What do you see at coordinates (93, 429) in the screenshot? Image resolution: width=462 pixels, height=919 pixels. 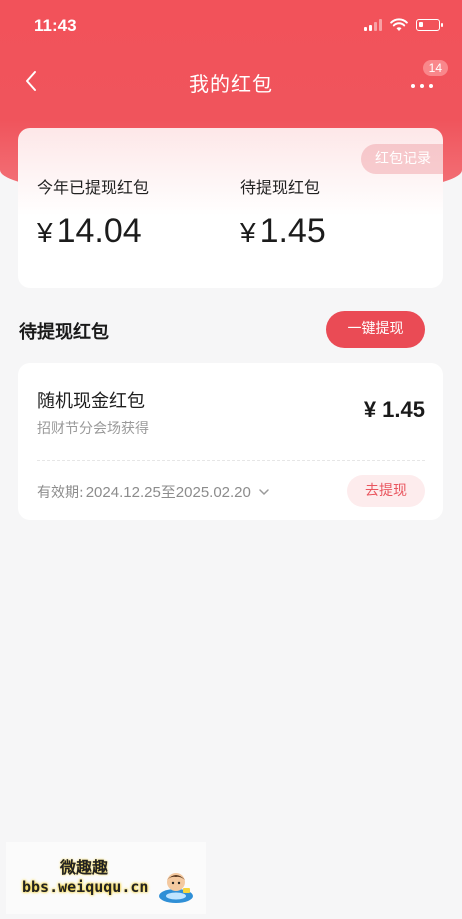 I see `packet-source: 招财节分会场获得` at bounding box center [93, 429].